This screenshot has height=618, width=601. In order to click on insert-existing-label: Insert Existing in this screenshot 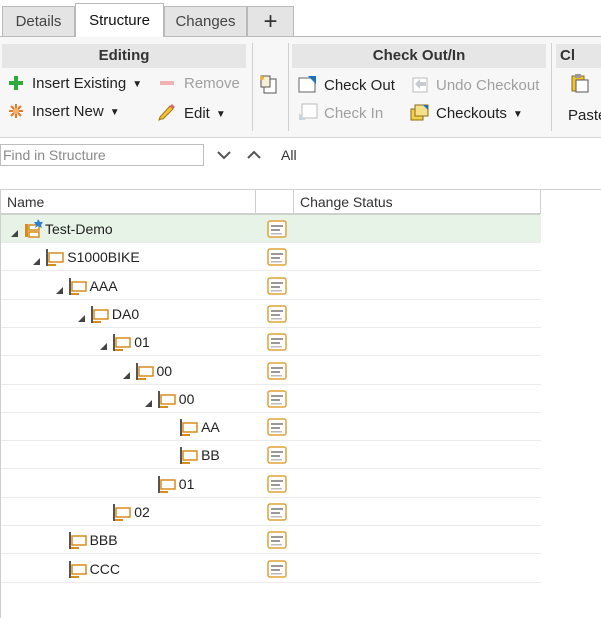, I will do `click(79, 83)`.